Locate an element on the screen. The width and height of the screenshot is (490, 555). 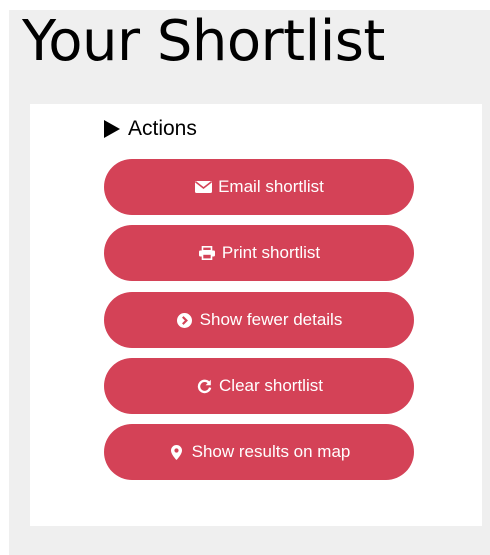
print-shortlist-label: Print shortlist is located at coordinates (271, 252).